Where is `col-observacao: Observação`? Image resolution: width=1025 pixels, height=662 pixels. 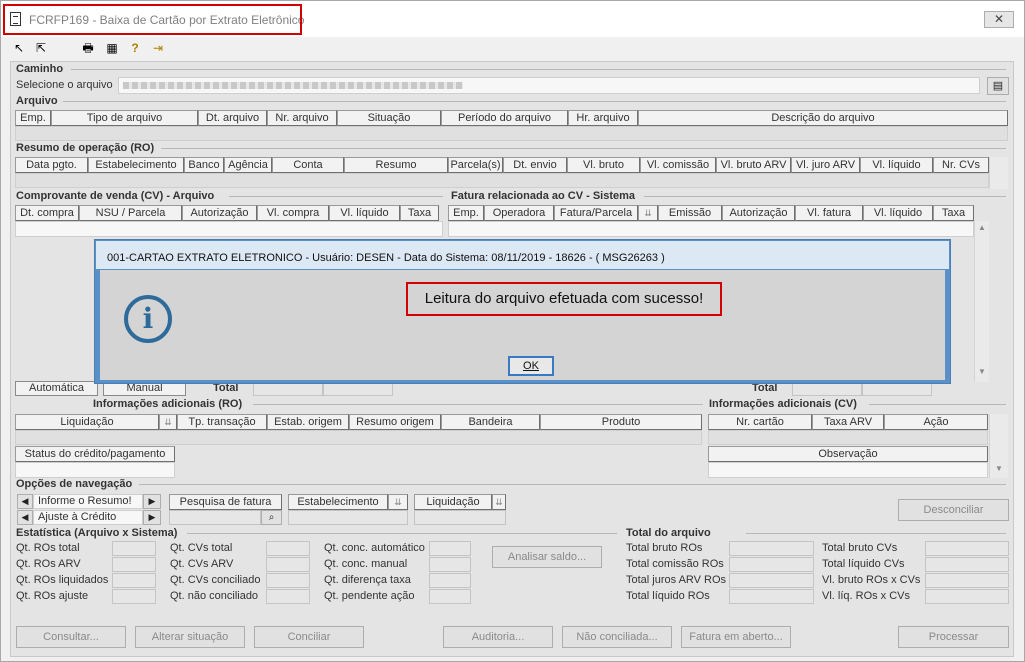
col-observacao: Observação is located at coordinates (848, 454).